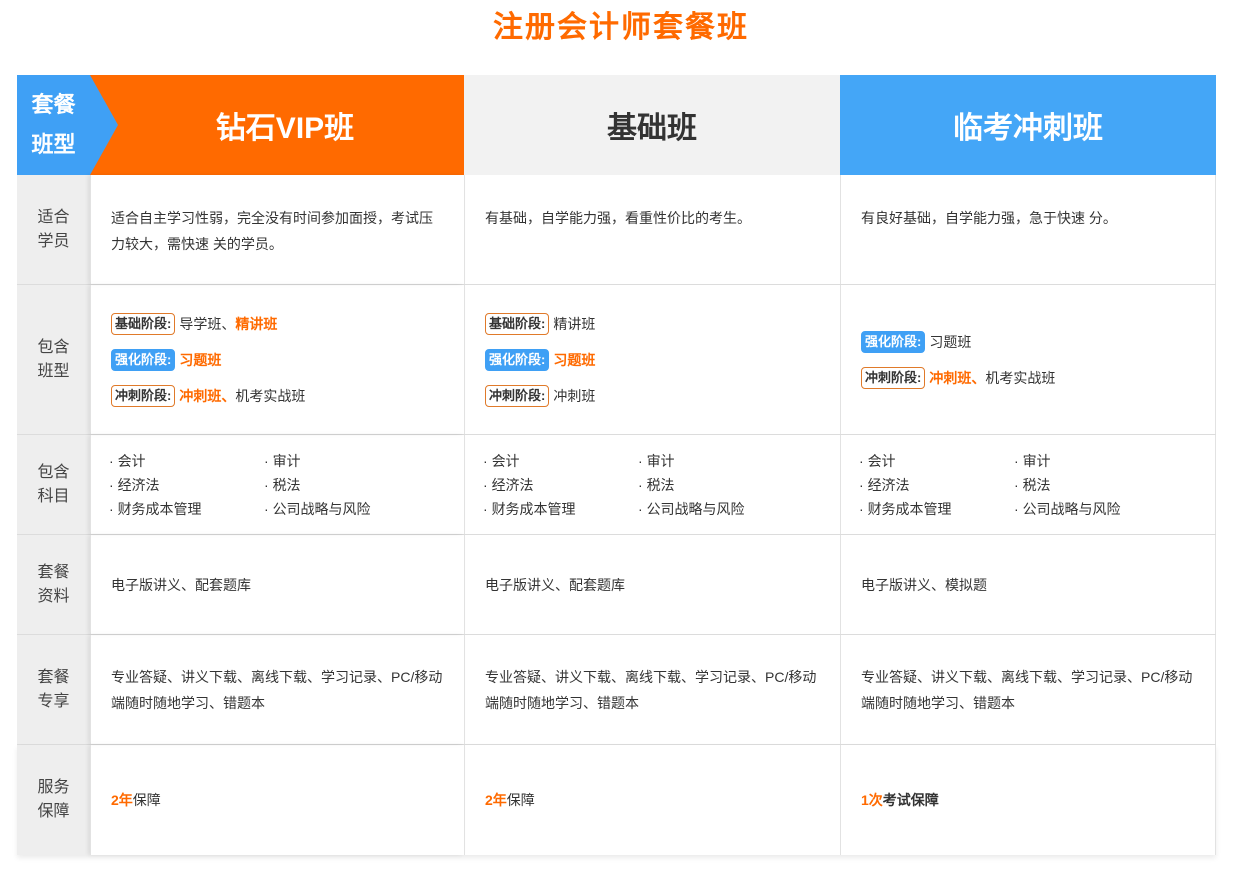 Image resolution: width=1242 pixels, height=870 pixels. I want to click on perks-cell-basic: 专业答疑、讲义下载、离线下载、学习记录、PC/移动端随时随地学习、错题本, so click(652, 689).